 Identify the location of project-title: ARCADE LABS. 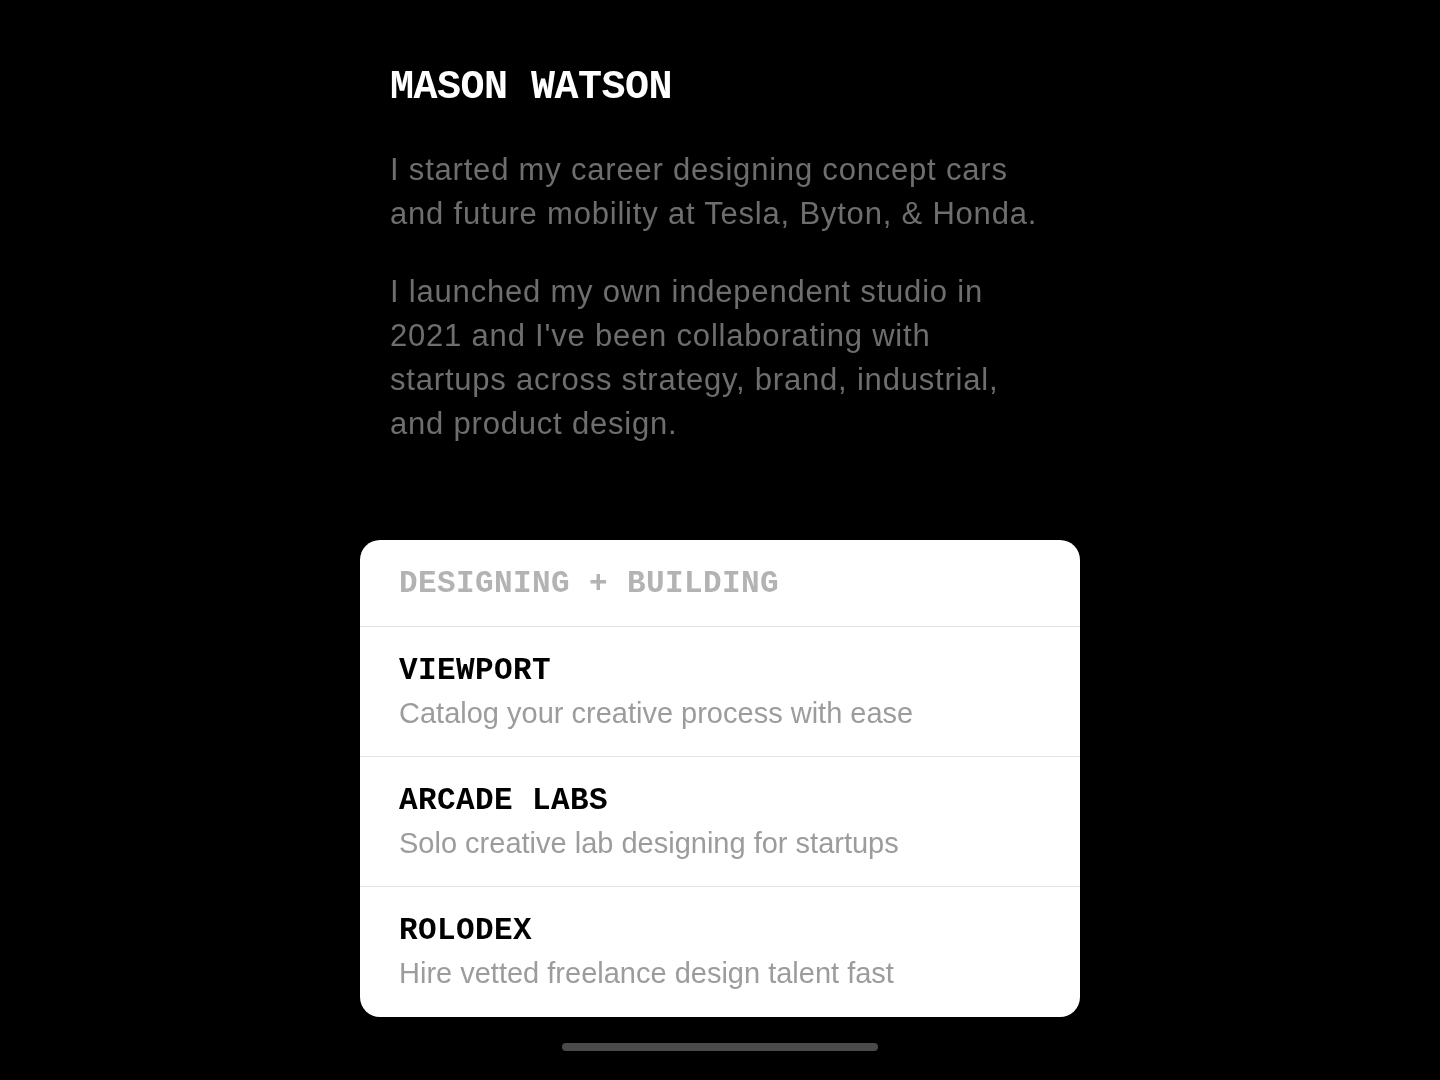
(504, 800).